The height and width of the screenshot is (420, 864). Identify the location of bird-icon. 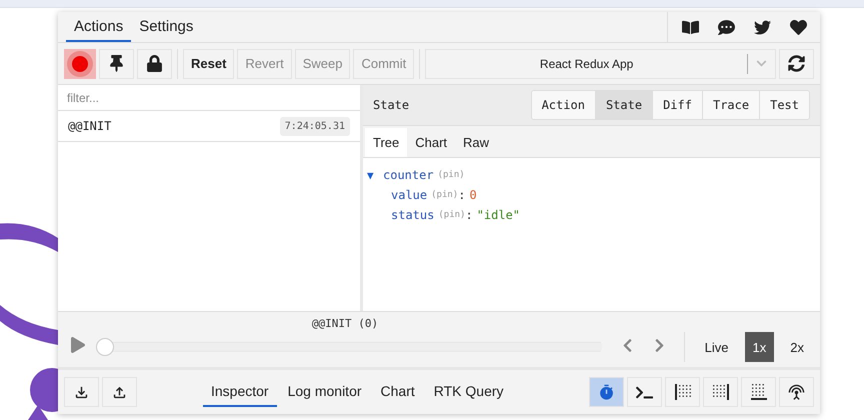
(762, 27).